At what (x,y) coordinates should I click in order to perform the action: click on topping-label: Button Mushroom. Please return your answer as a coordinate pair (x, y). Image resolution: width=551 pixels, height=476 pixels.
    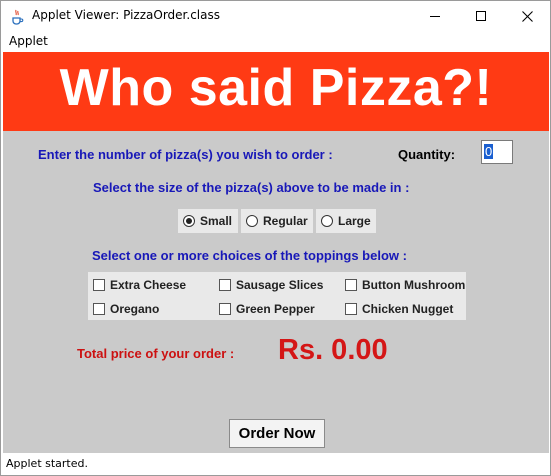
    Looking at the image, I should click on (414, 285).